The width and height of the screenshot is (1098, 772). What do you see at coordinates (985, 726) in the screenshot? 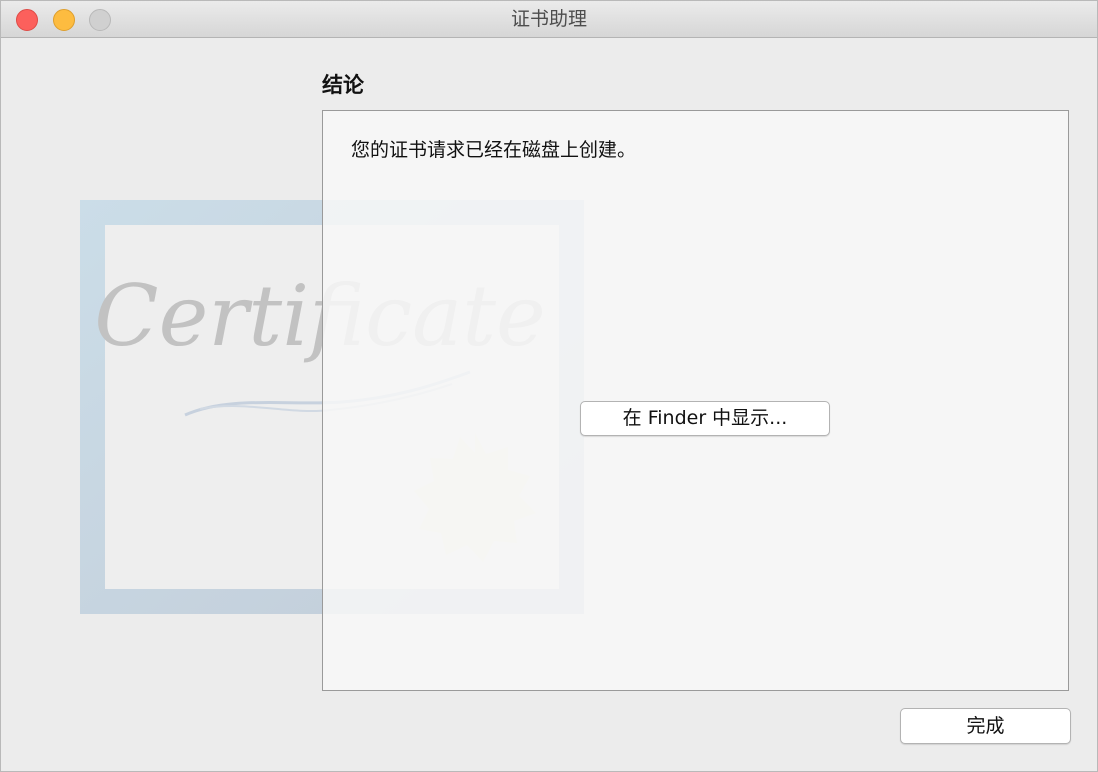
I see `done-button: 完成` at bounding box center [985, 726].